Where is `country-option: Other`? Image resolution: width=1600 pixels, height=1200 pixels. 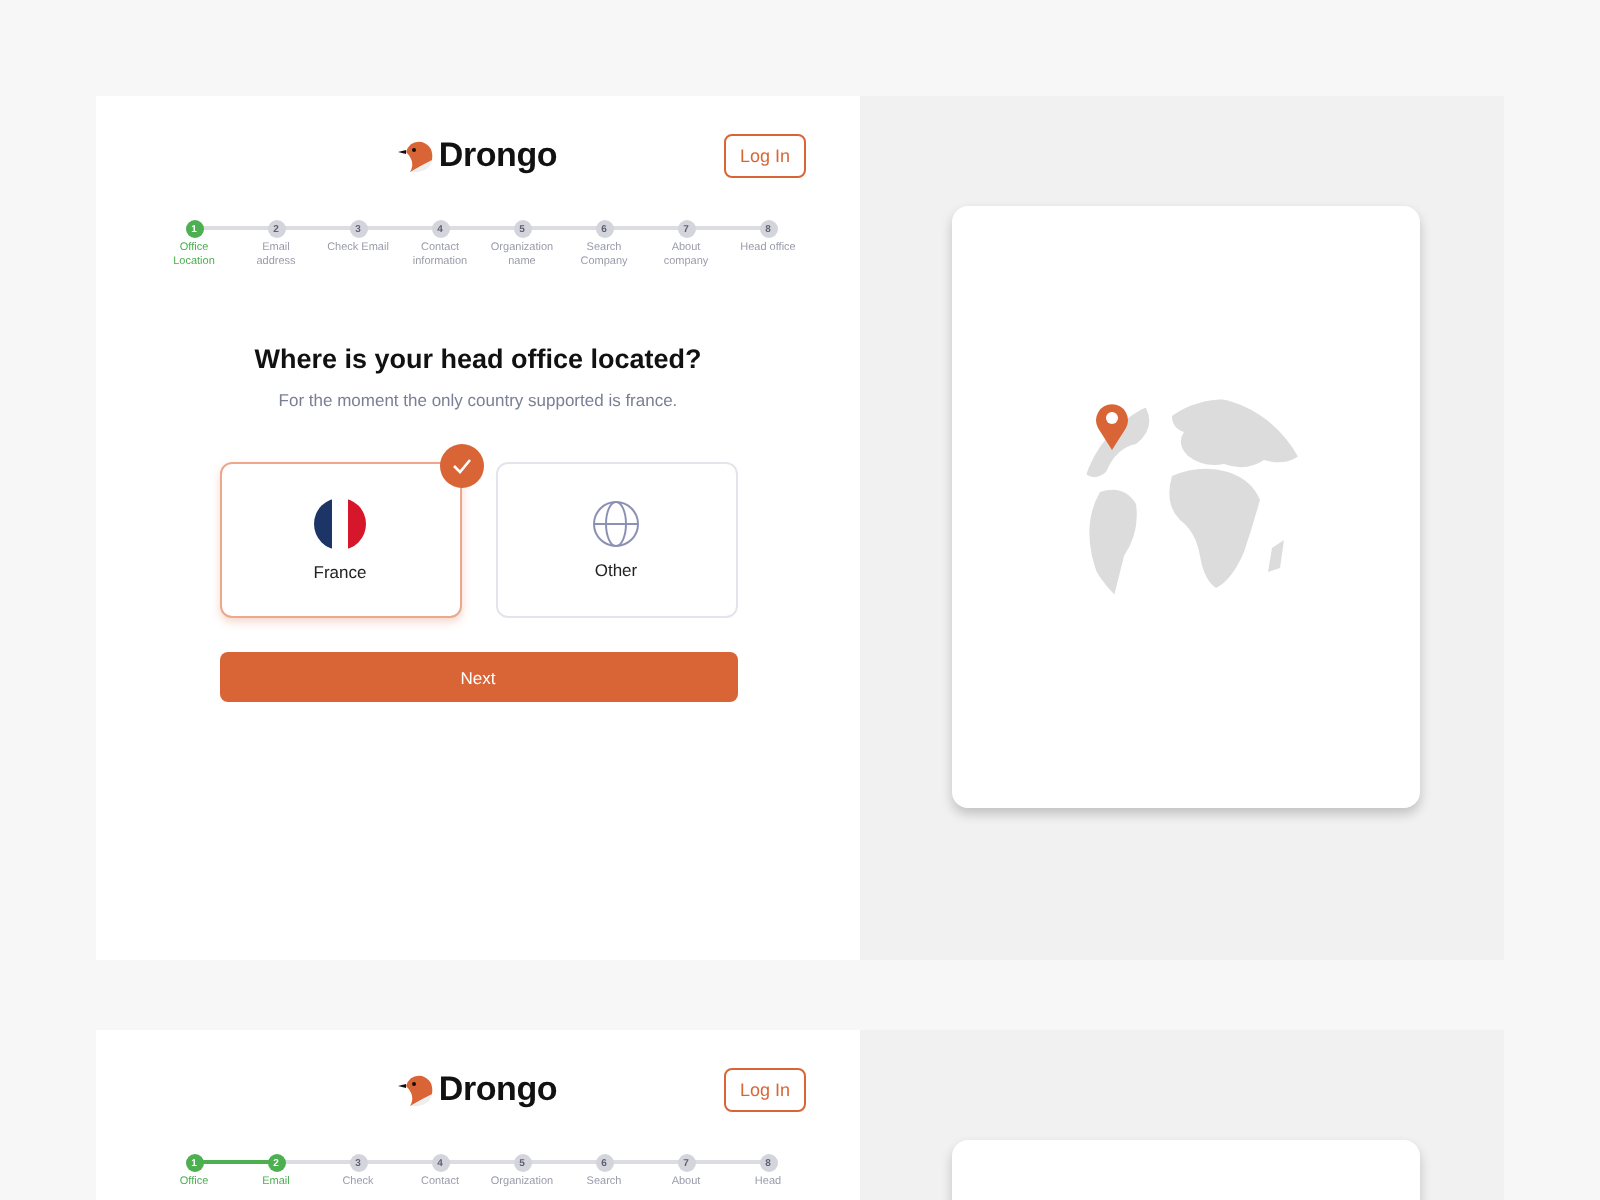
country-option: Other is located at coordinates (616, 540).